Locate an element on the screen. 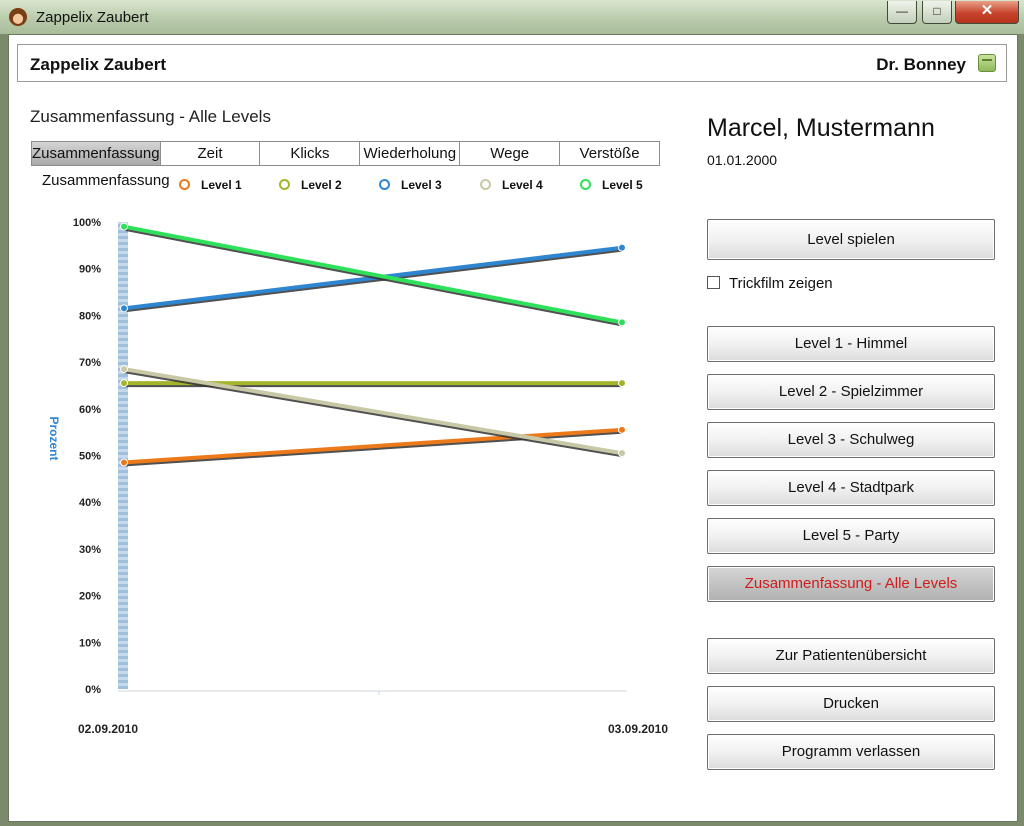 The height and width of the screenshot is (826, 1024). minimize-button: — is located at coordinates (902, 12).